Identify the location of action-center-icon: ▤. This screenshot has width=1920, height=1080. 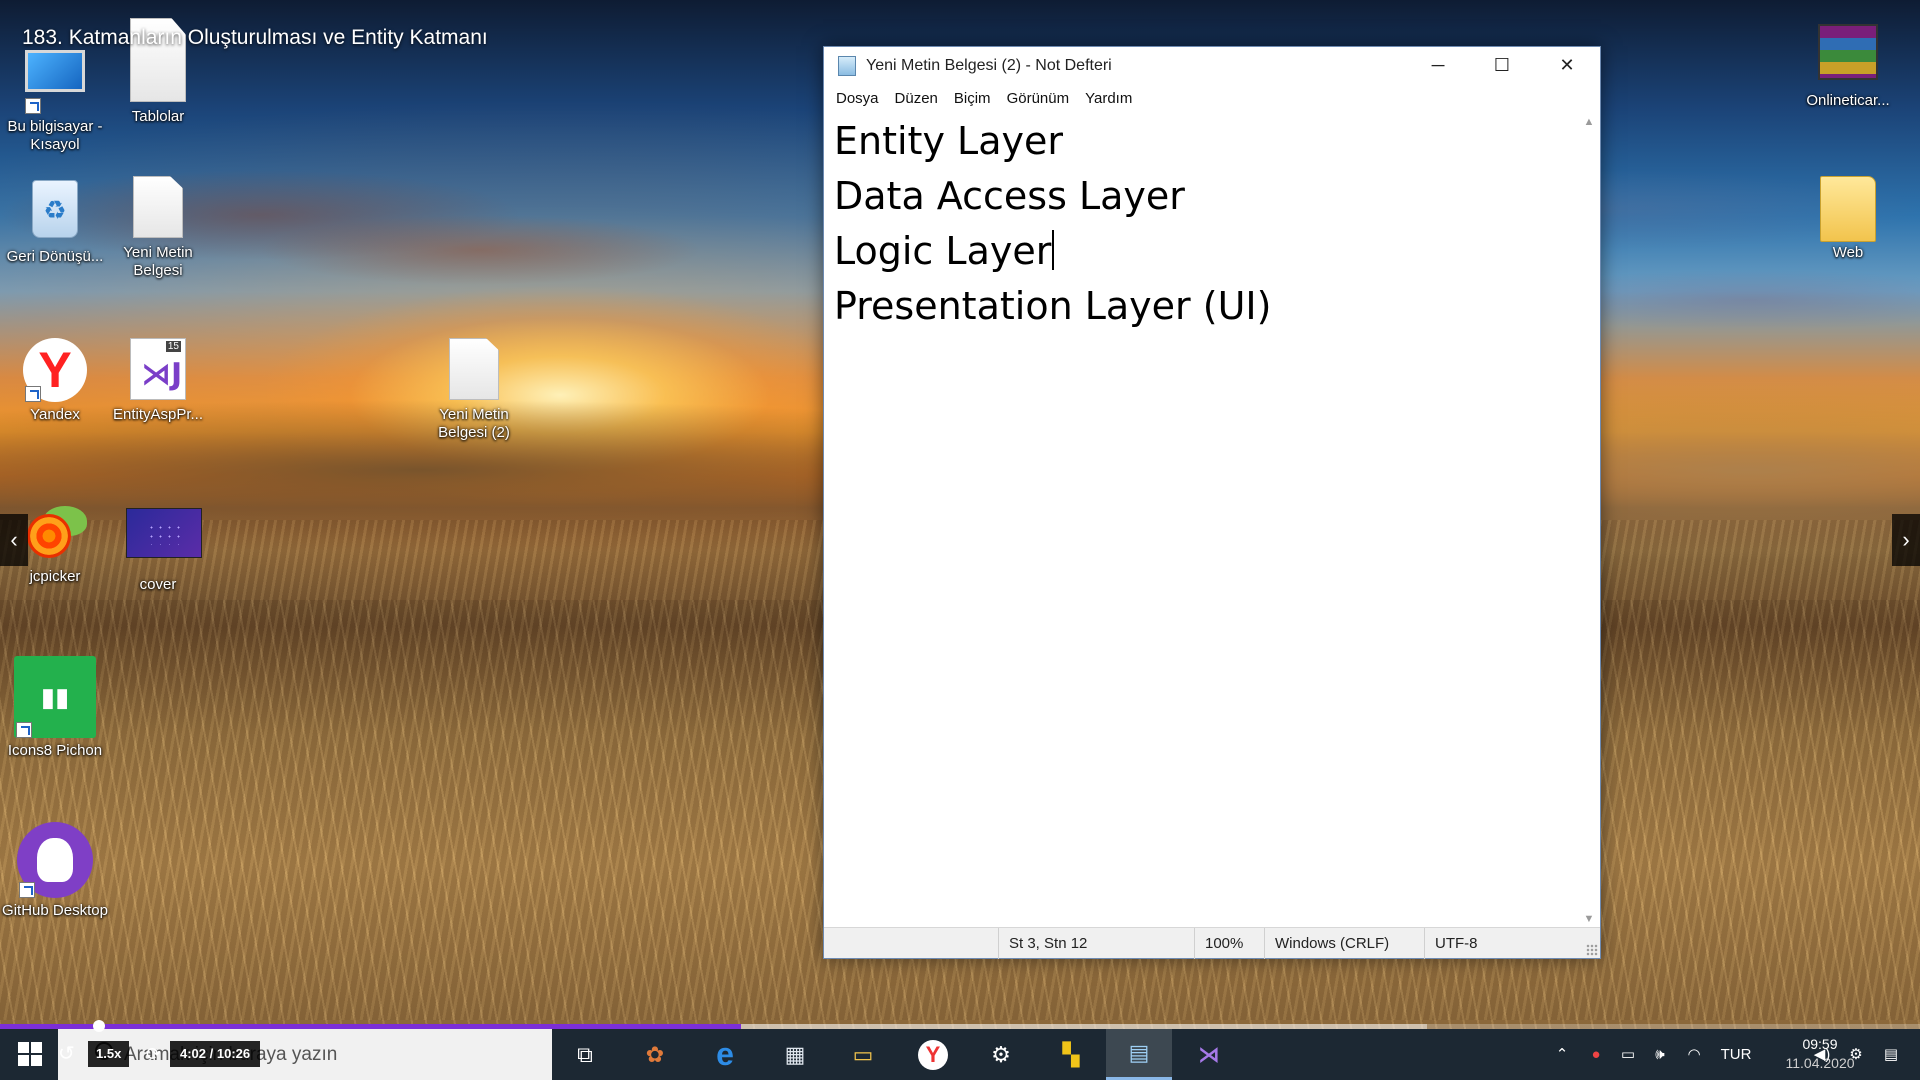
(1891, 1054).